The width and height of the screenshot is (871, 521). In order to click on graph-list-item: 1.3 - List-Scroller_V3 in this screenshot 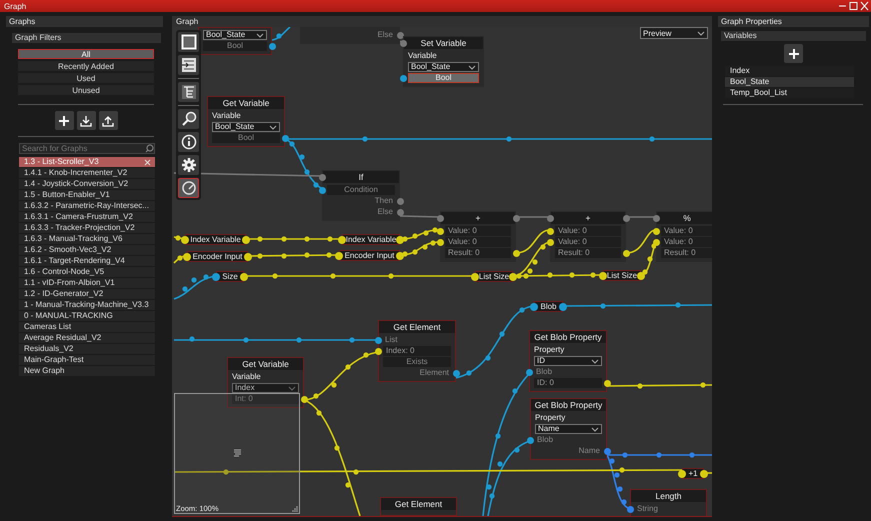, I will do `click(87, 162)`.